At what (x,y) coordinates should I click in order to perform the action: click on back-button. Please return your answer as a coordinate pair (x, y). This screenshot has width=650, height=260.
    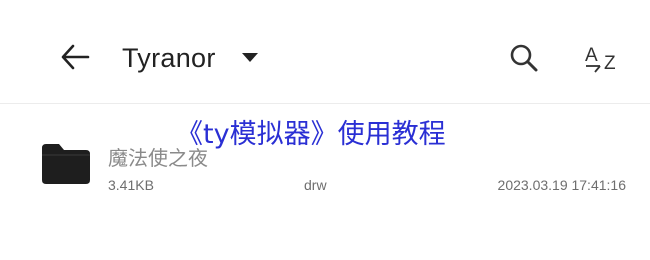
    Looking at the image, I should click on (75, 57).